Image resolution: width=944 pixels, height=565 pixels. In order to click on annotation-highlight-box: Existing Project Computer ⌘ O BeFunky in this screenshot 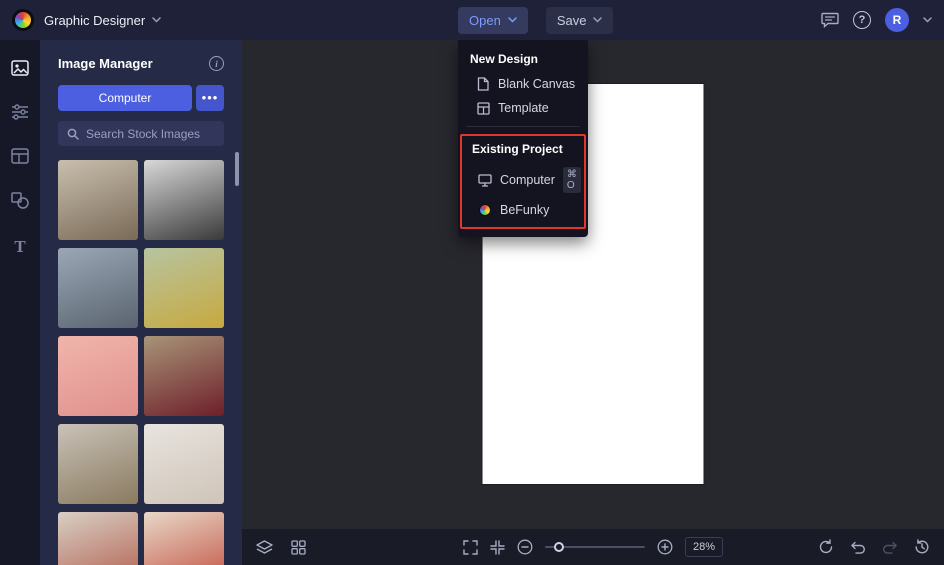, I will do `click(523, 181)`.